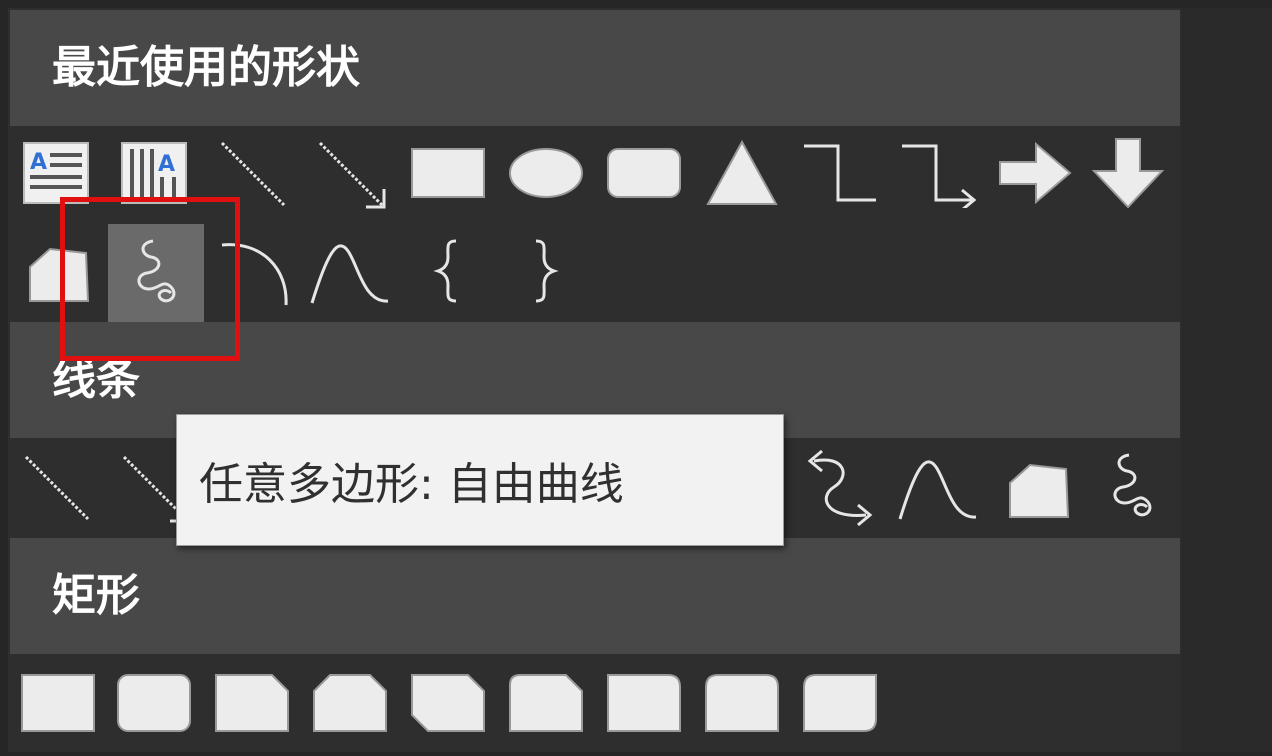 This screenshot has height=756, width=1272. I want to click on elbow-connector-icon, so click(840, 173).